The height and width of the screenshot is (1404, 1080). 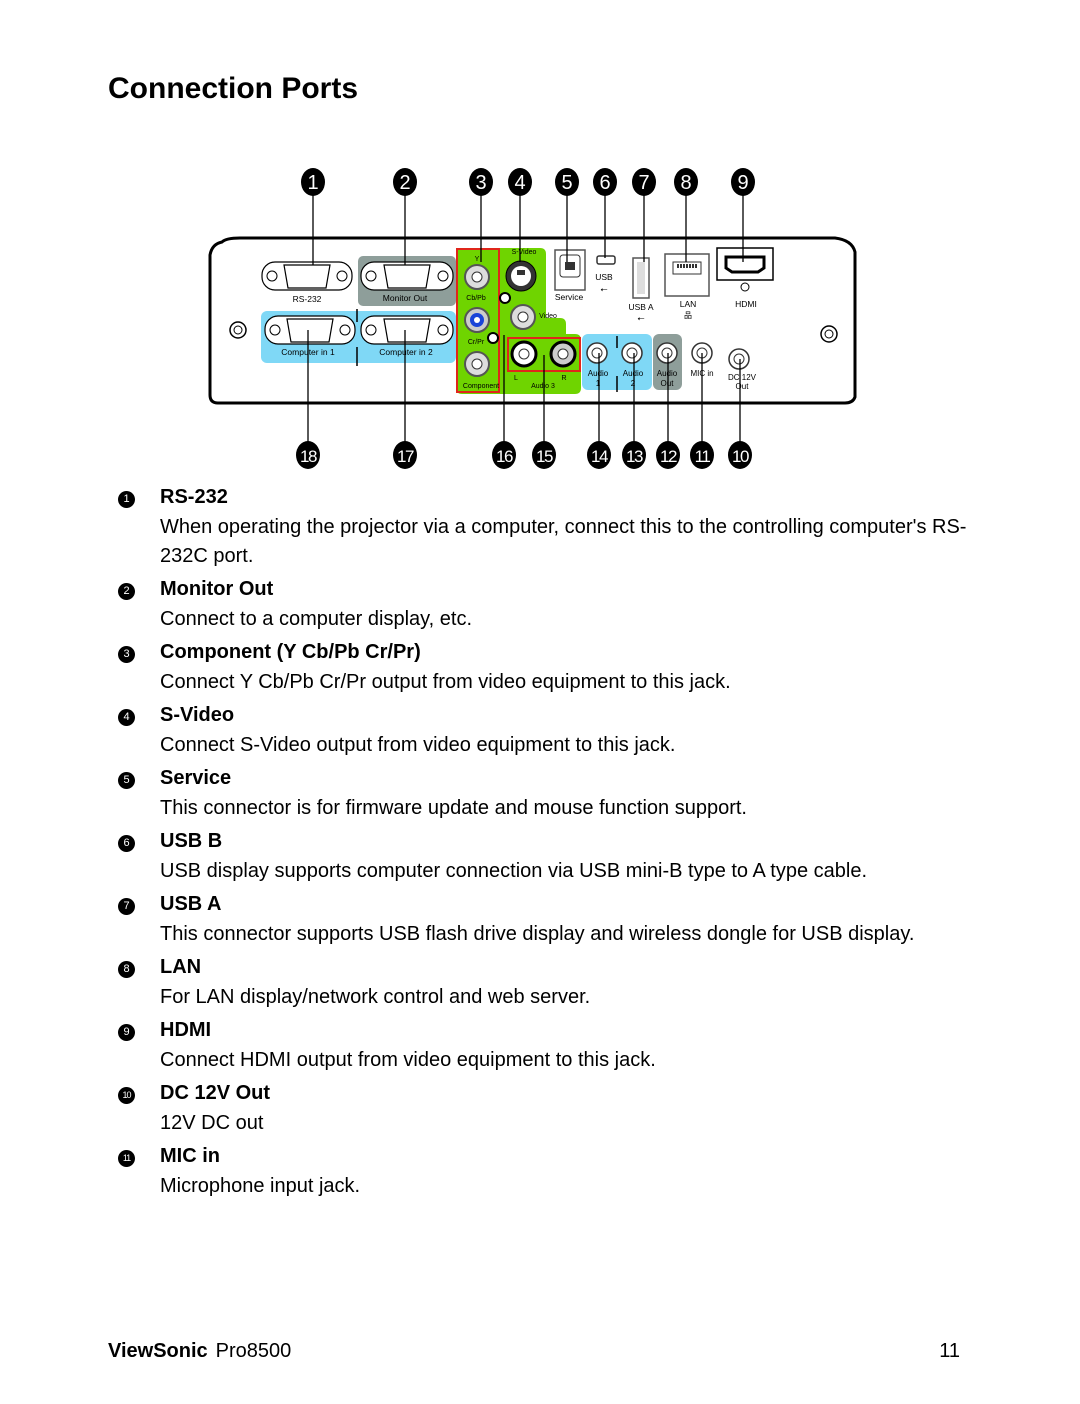 What do you see at coordinates (217, 589) in the screenshot?
I see `port-title-text: Monitor Out` at bounding box center [217, 589].